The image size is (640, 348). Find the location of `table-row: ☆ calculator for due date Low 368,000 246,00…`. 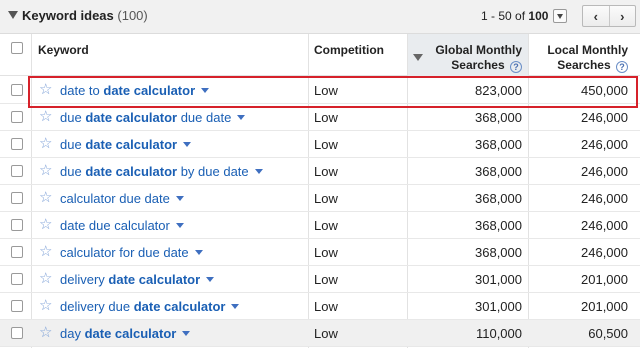

table-row: ☆ calculator for due date Low 368,000 246,00… is located at coordinates (320, 252).